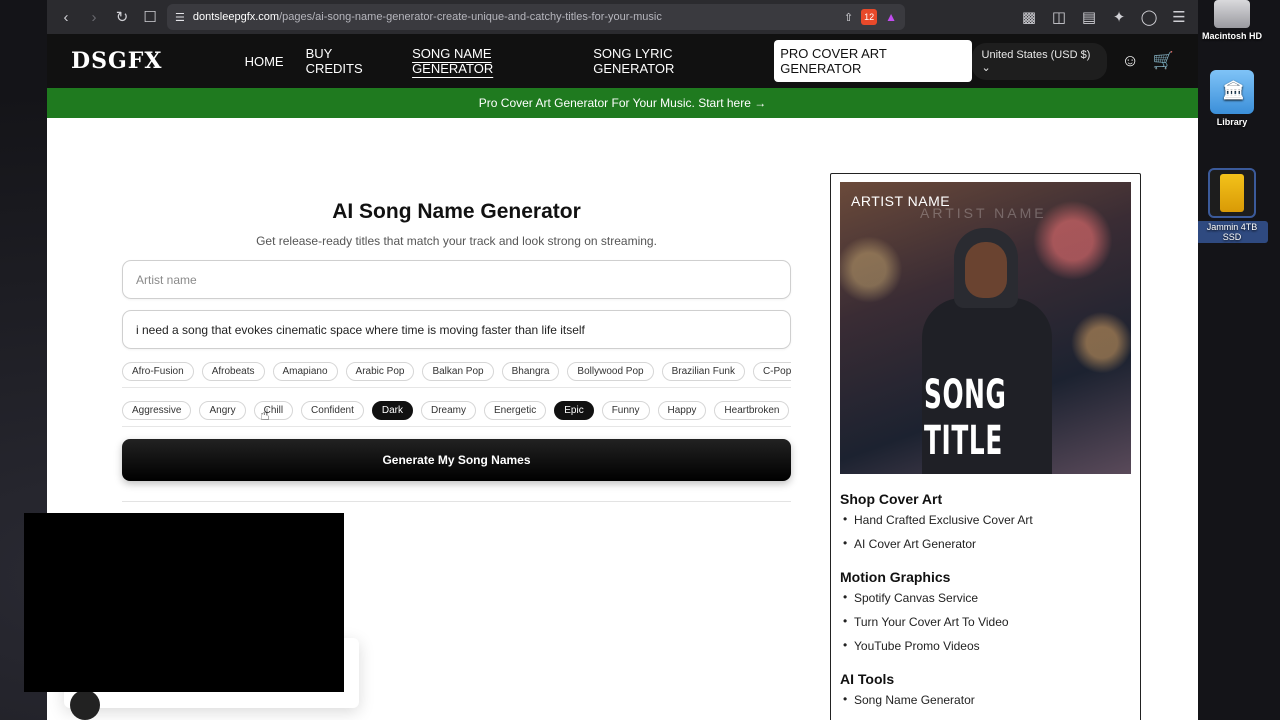  What do you see at coordinates (1232, 92) in the screenshot?
I see `folder-icon` at bounding box center [1232, 92].